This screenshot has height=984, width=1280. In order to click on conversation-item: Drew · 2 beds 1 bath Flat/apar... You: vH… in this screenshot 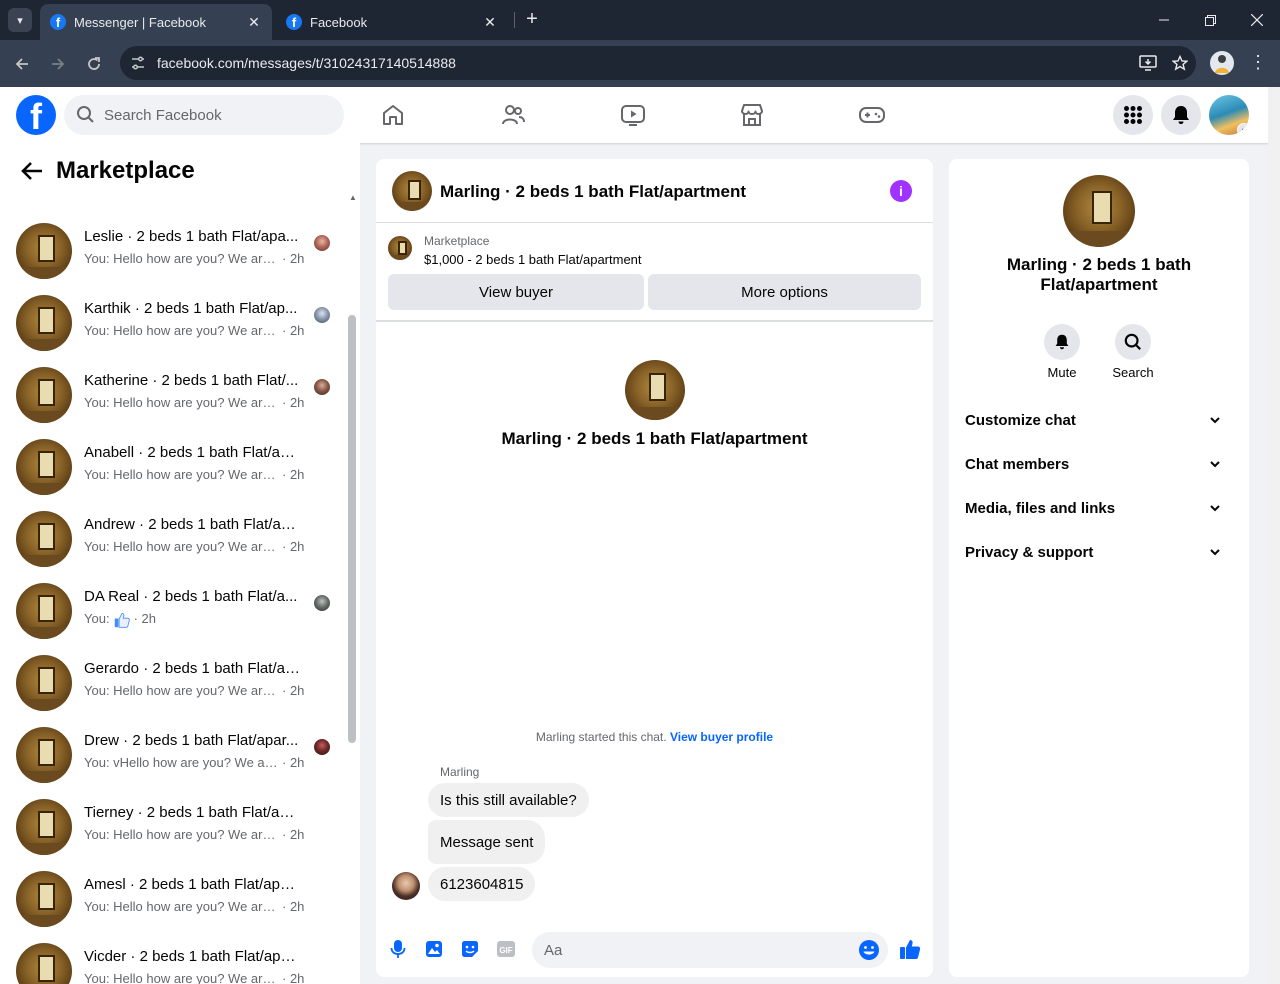, I will do `click(173, 755)`.